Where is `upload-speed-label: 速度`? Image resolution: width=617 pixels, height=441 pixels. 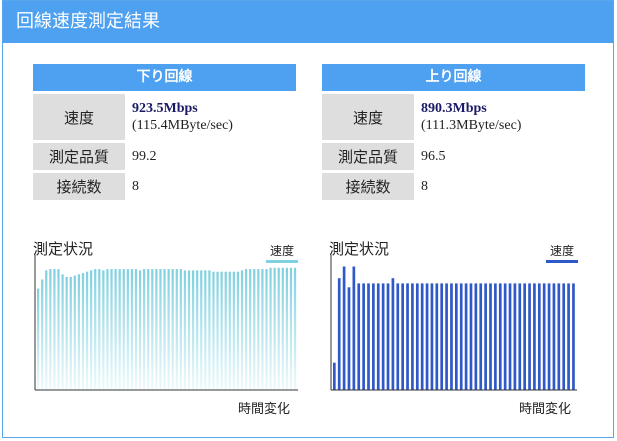
upload-speed-label: 速度 is located at coordinates (368, 117).